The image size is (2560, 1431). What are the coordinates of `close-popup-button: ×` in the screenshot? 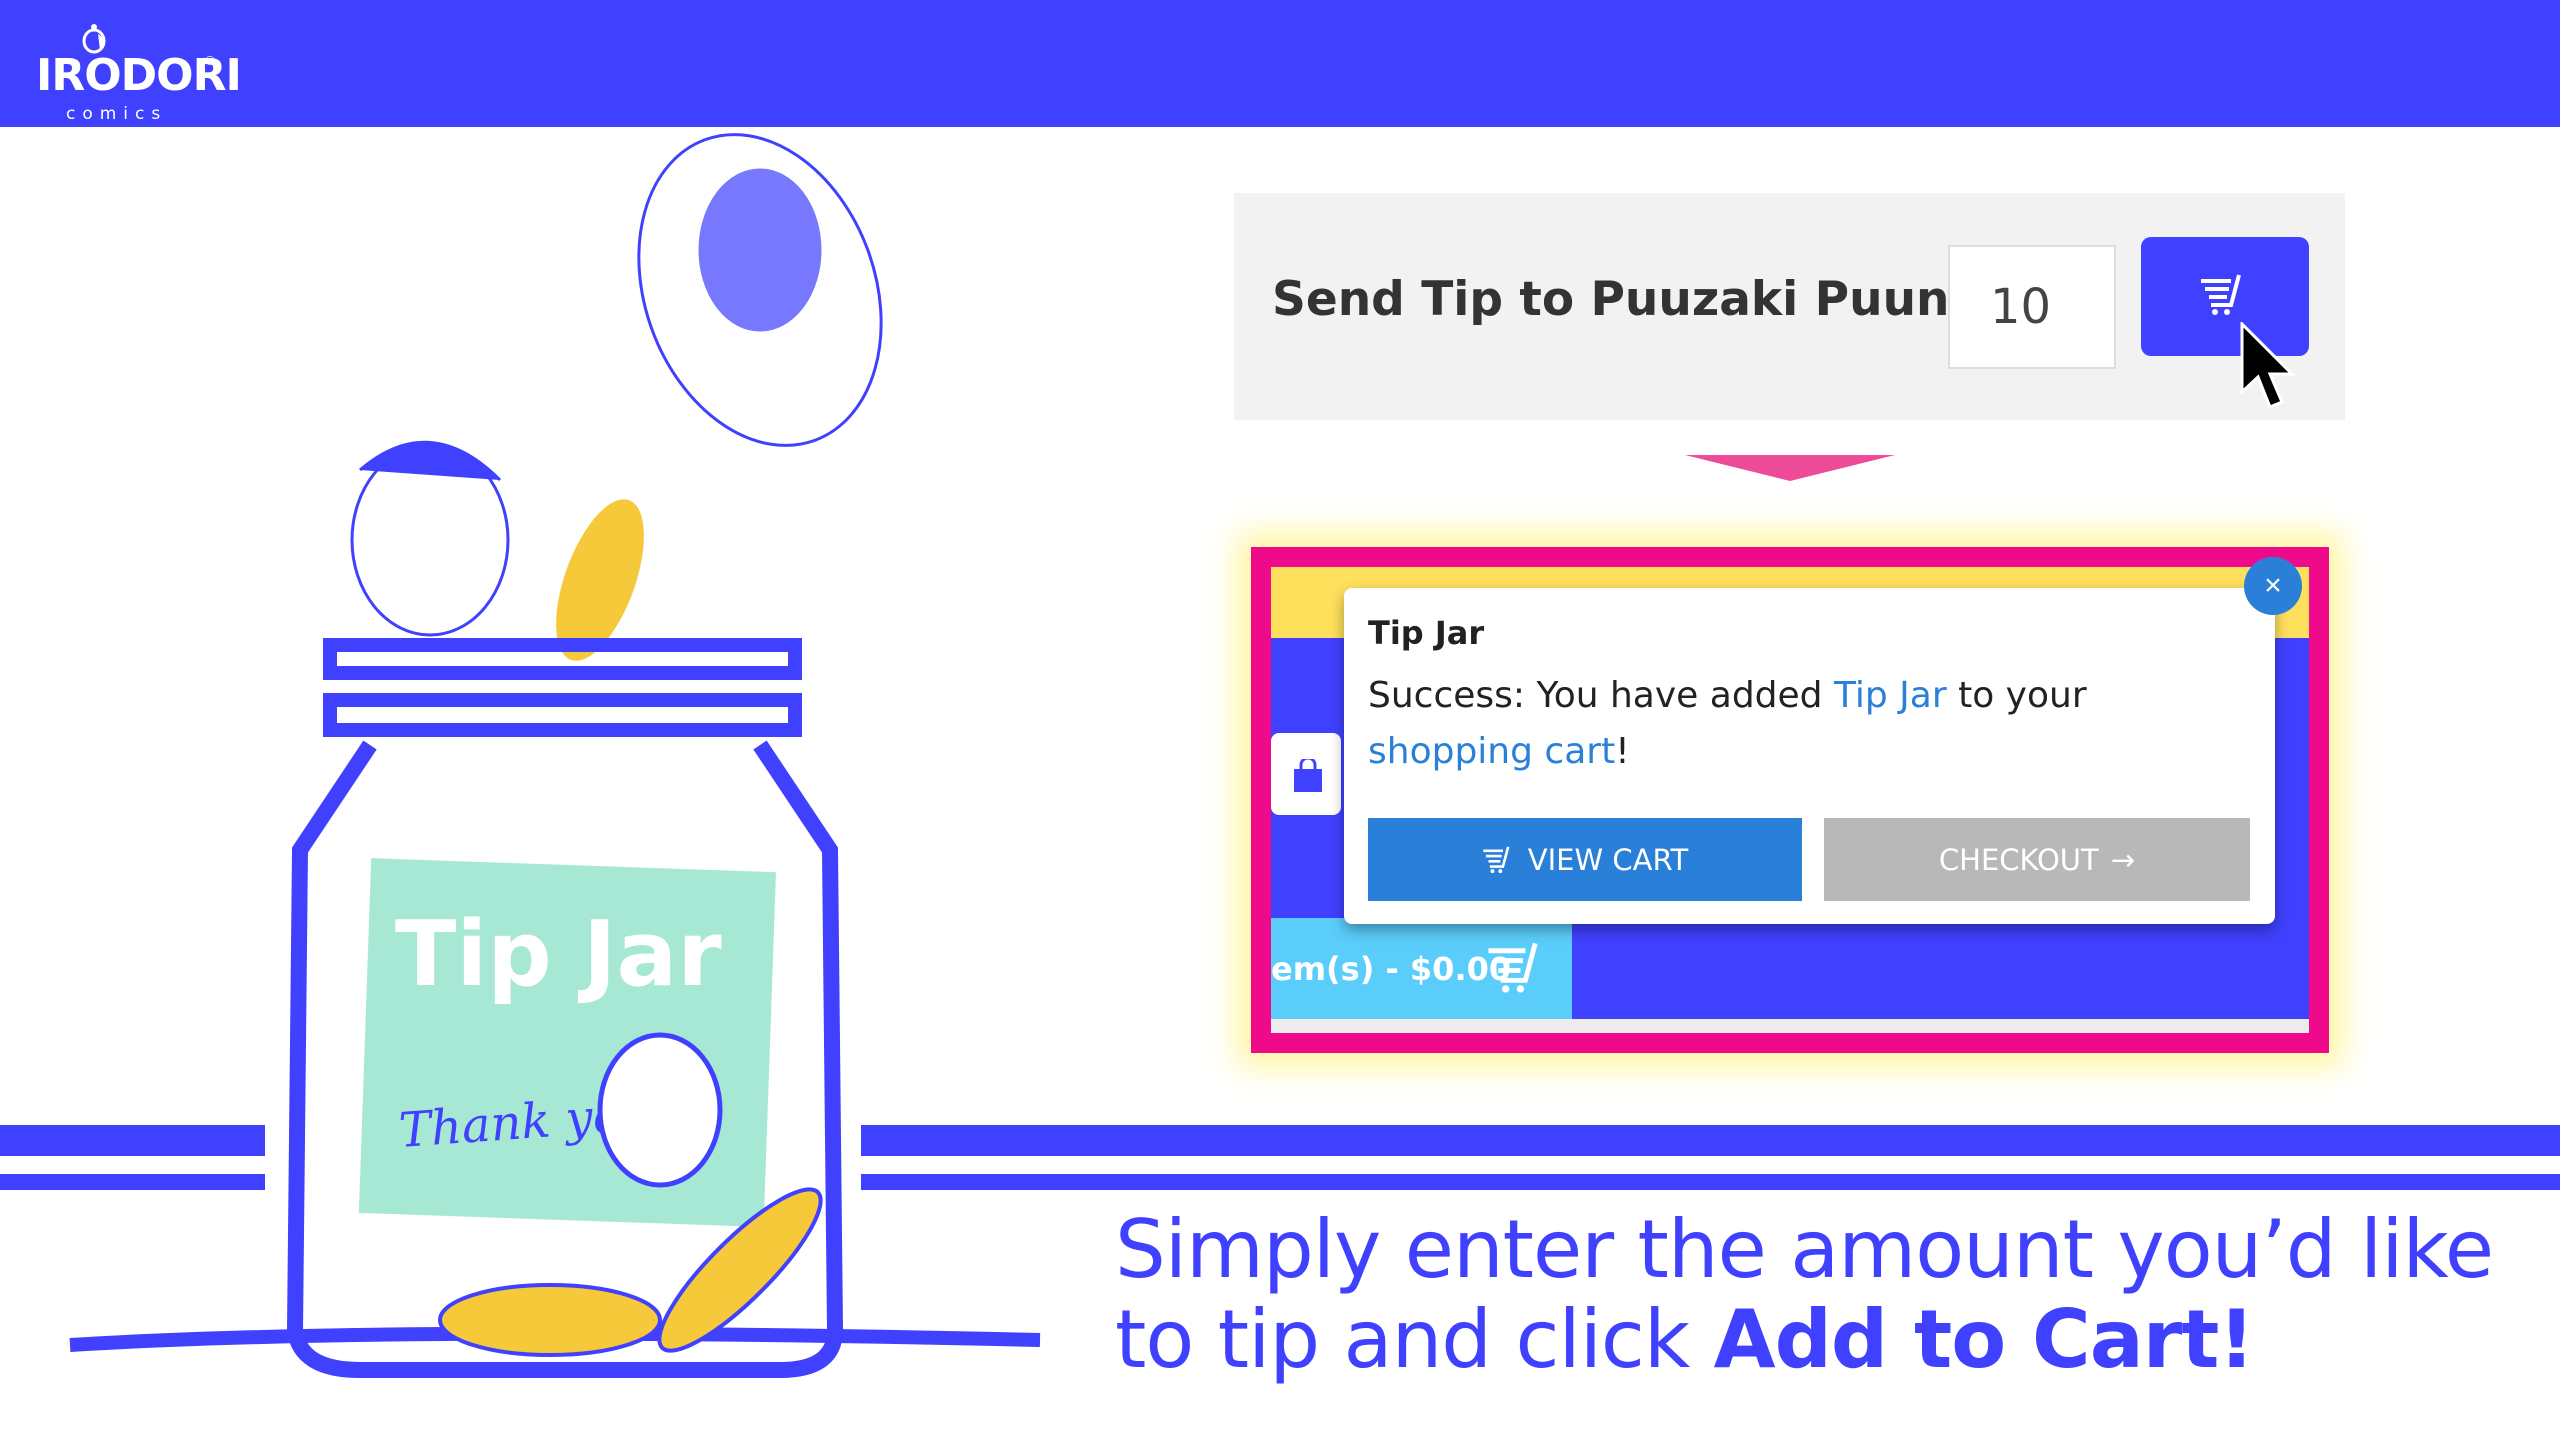 It's located at (2273, 586).